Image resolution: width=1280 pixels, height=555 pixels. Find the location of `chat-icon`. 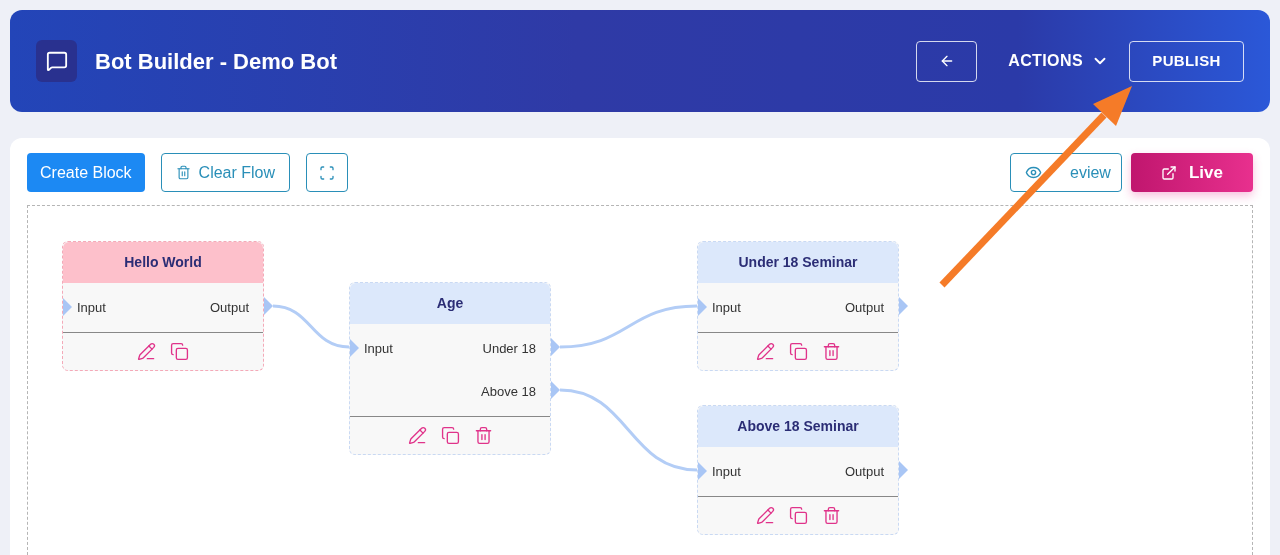

chat-icon is located at coordinates (56, 61).